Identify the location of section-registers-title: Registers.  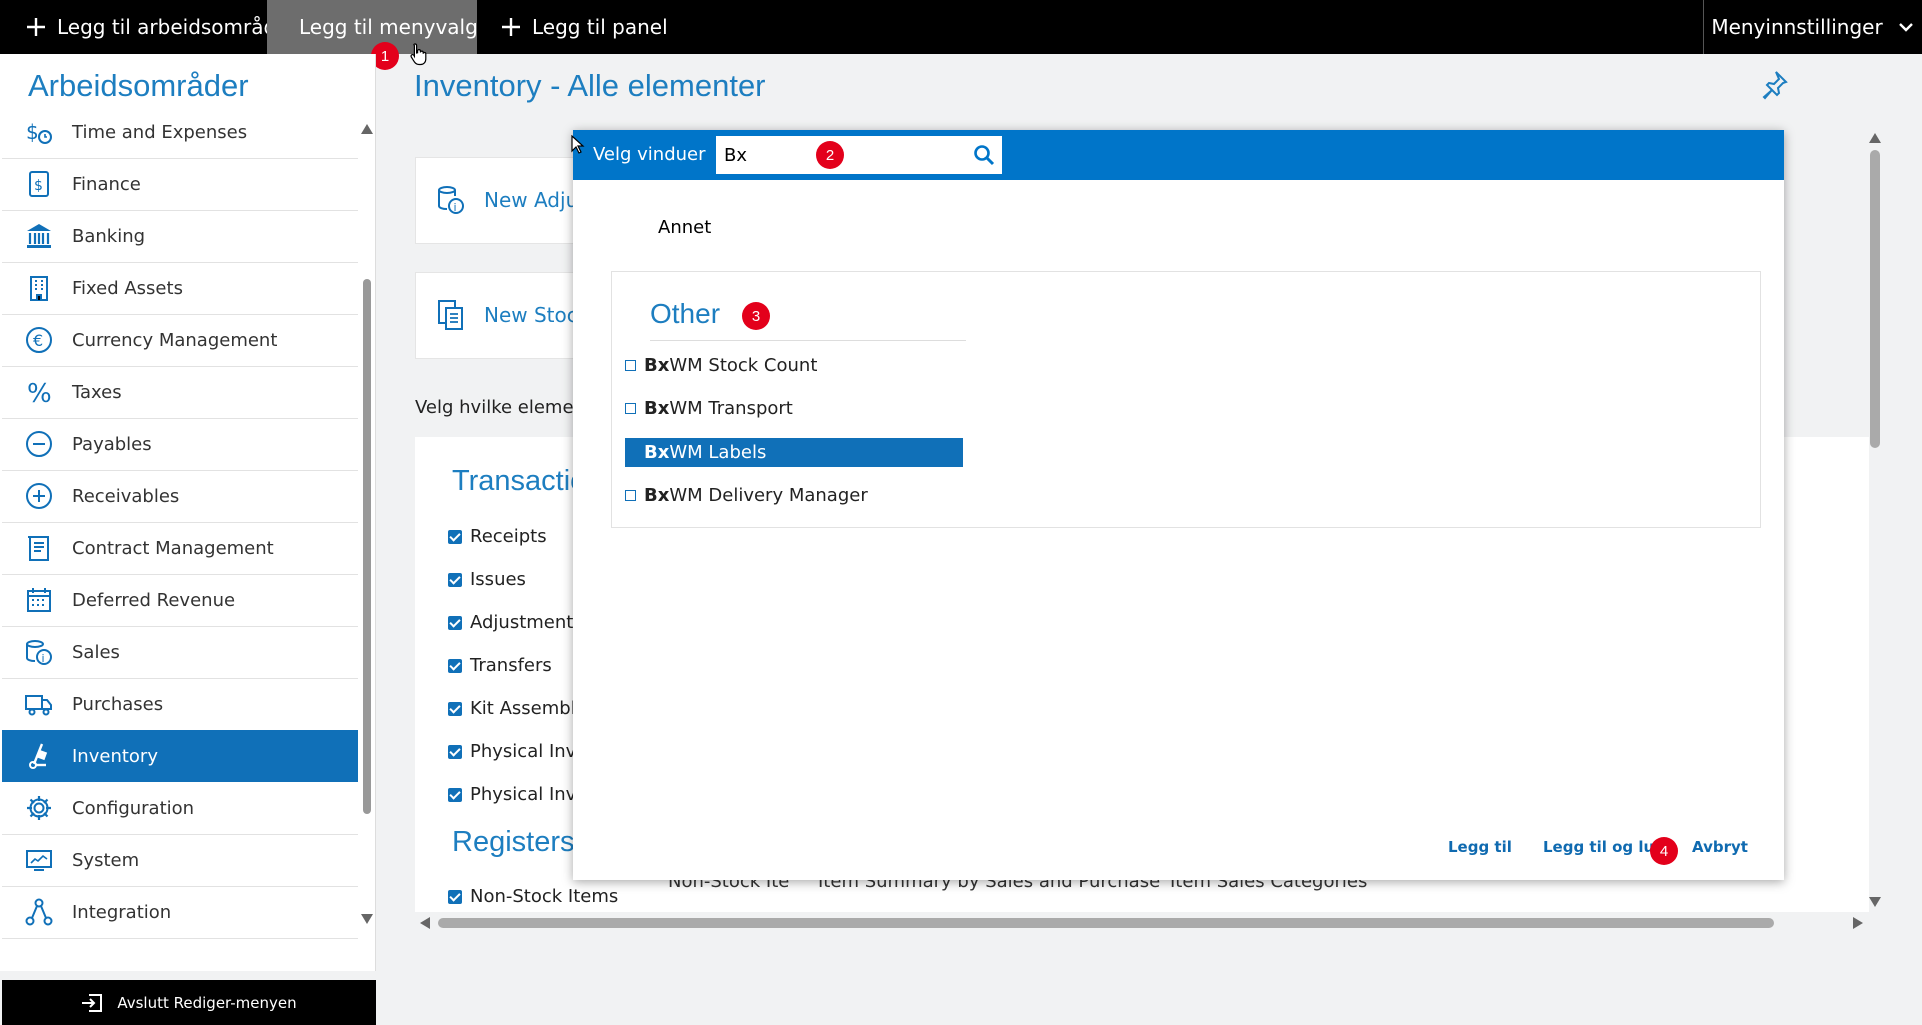
(513, 842).